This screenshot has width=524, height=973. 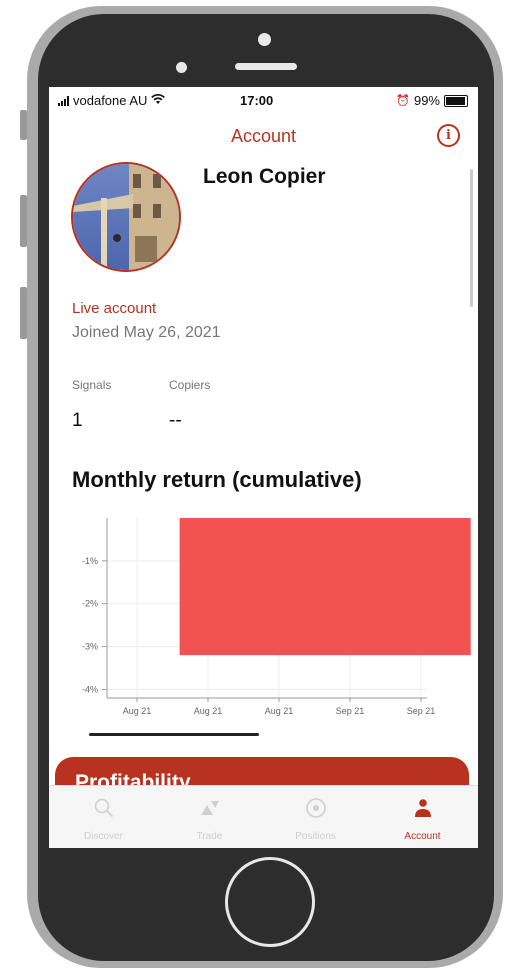 I want to click on status-bar: vodafone AU 17:00 ⏰ 99%, so click(x=263, y=100).